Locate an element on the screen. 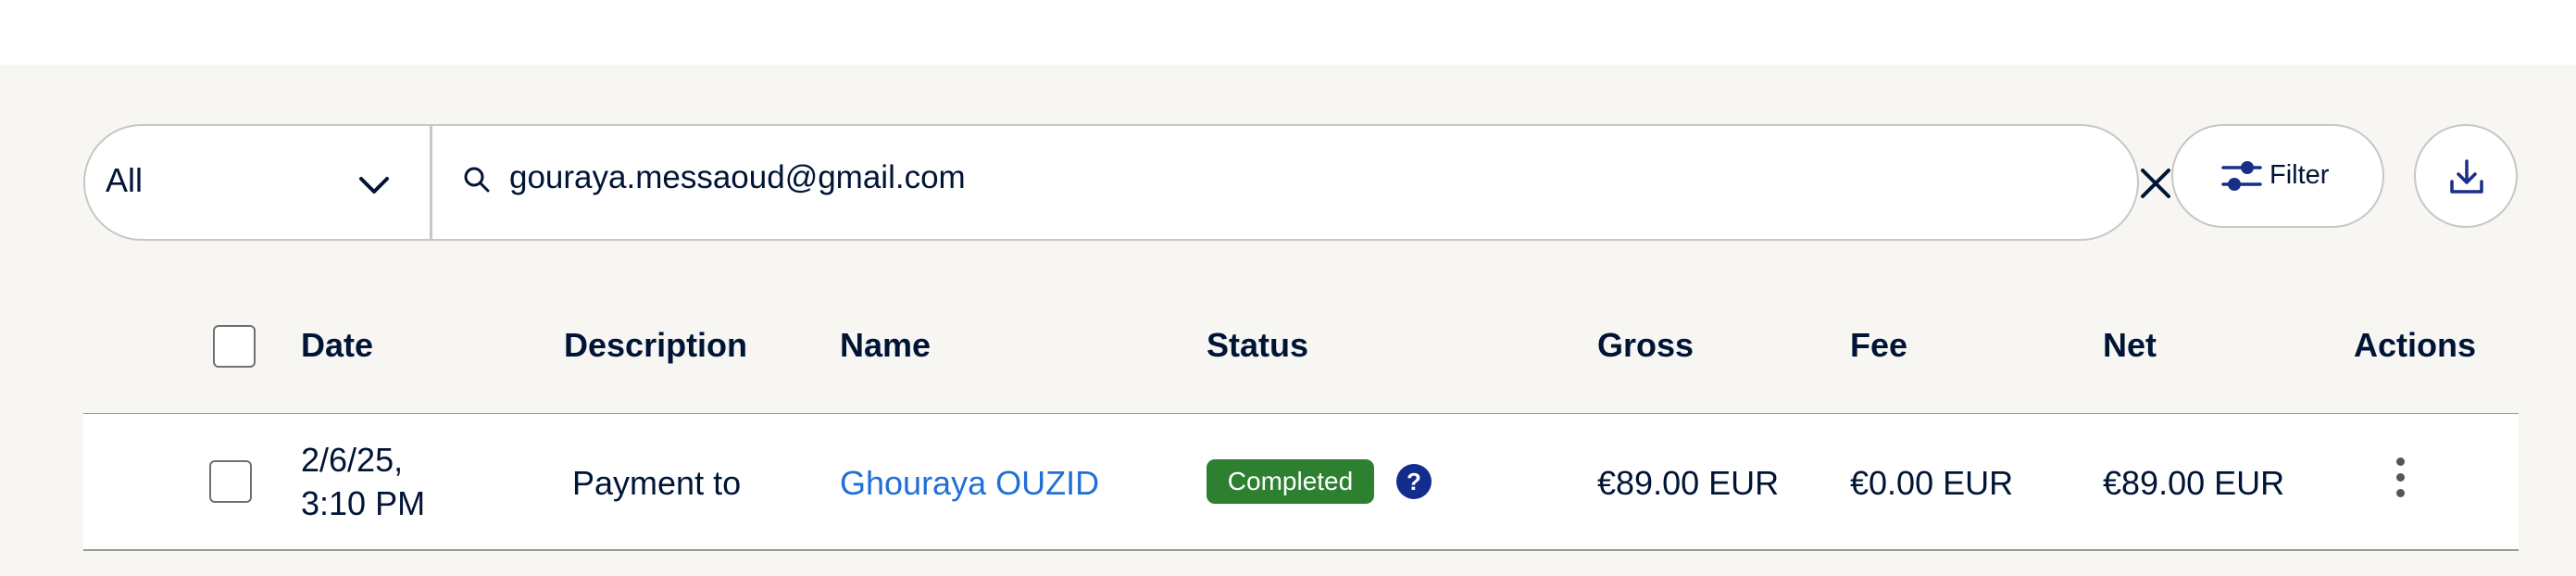  header-fee: Fee is located at coordinates (1879, 345).